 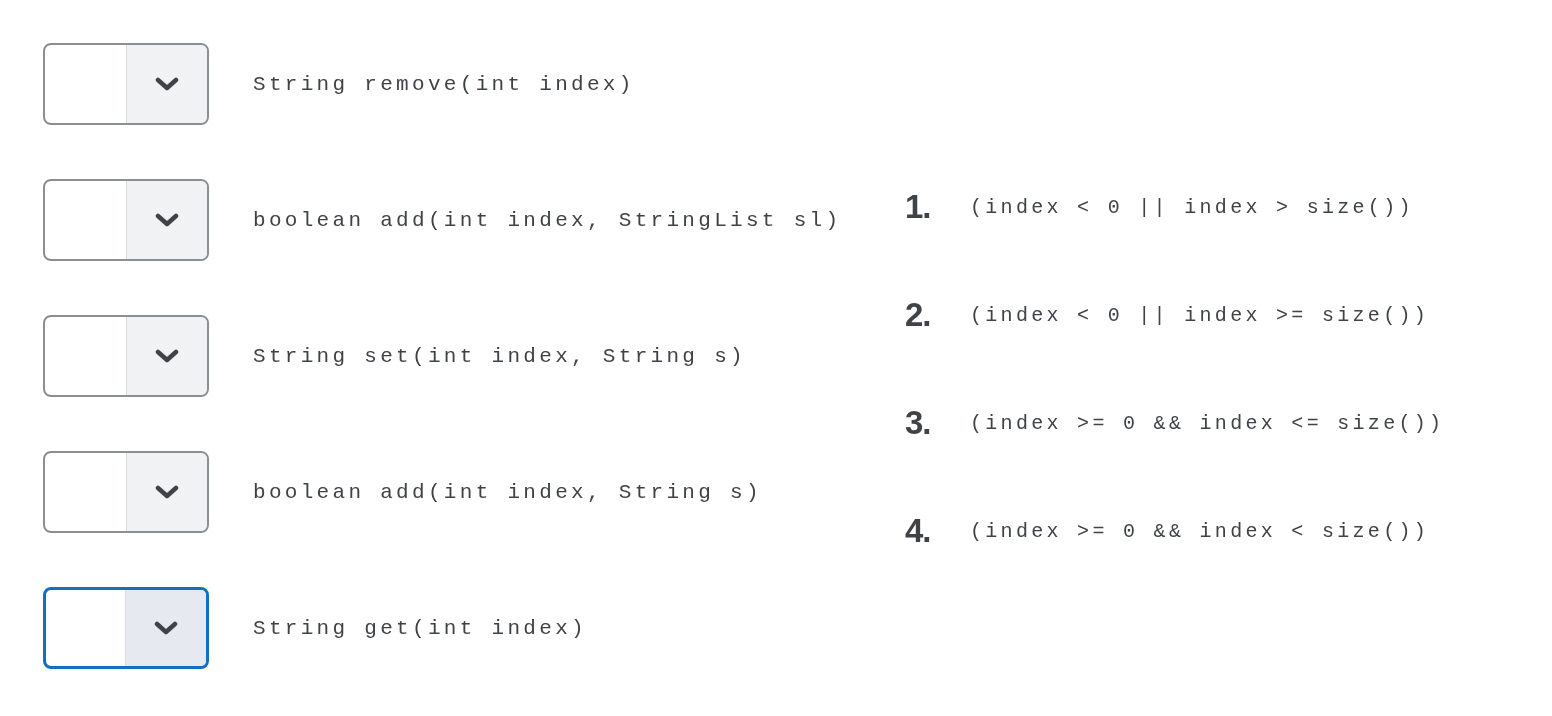 I want to click on option-condition: (index < 0 || index > size()), so click(x=1192, y=207).